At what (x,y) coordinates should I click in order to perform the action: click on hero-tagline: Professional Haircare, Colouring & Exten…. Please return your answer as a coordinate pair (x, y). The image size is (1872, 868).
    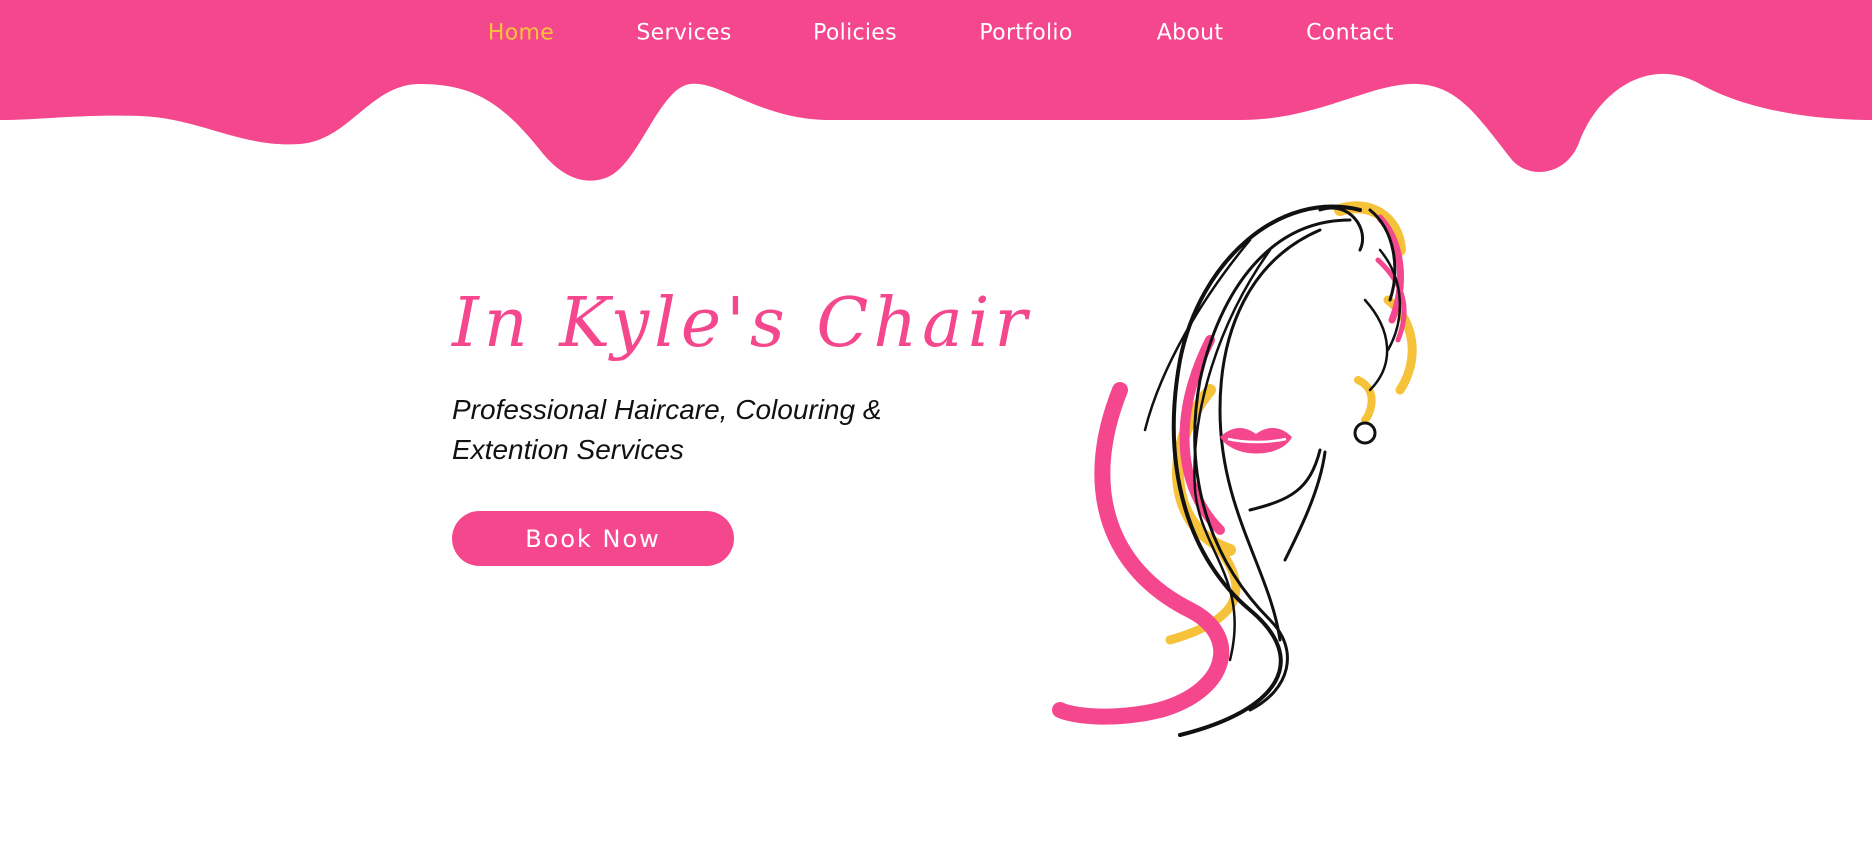
    Looking at the image, I should click on (667, 429).